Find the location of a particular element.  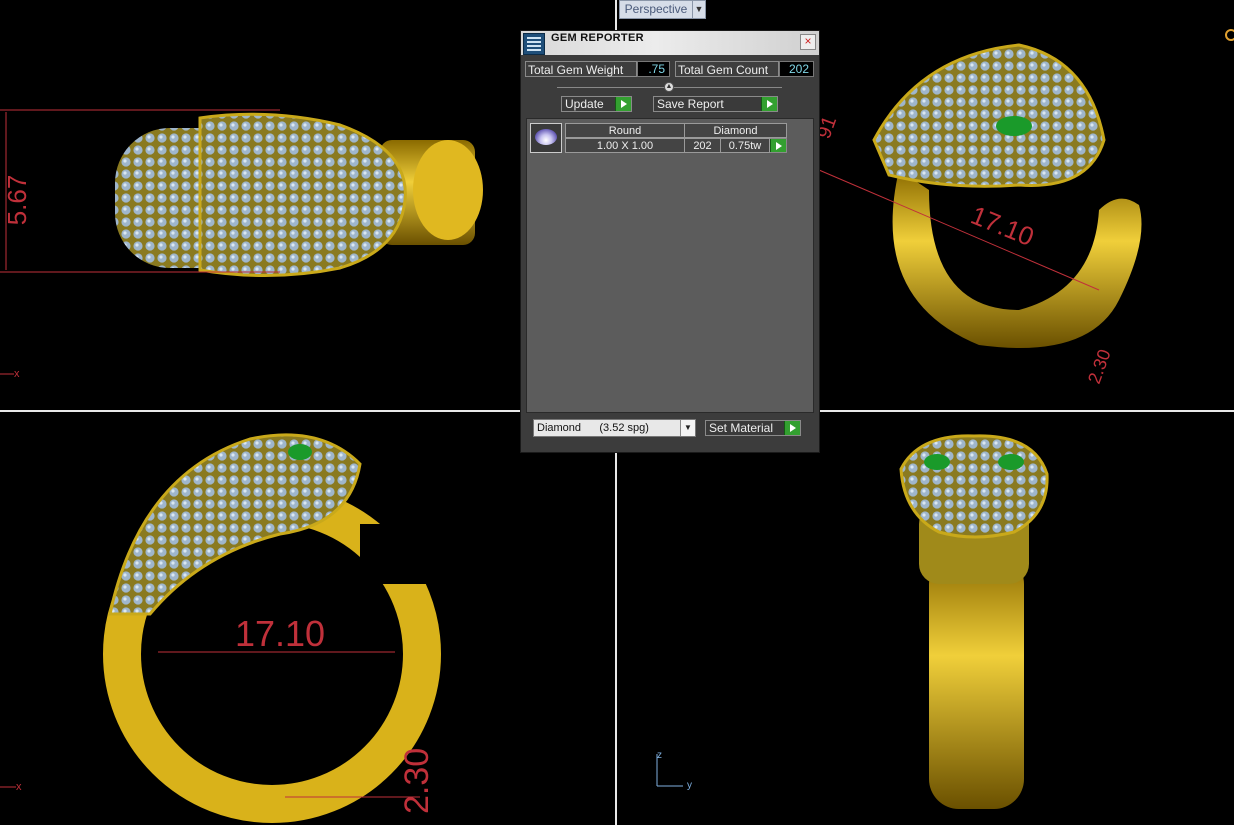

material-bar: Diamond (3.52 spg) ▼ Set Material is located at coordinates (670, 433).